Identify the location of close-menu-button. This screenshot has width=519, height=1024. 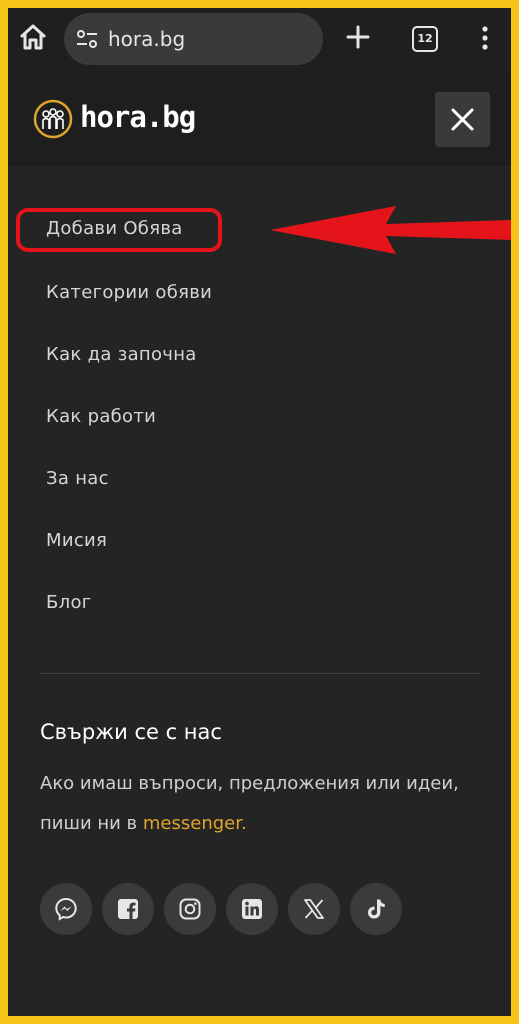
(462, 119).